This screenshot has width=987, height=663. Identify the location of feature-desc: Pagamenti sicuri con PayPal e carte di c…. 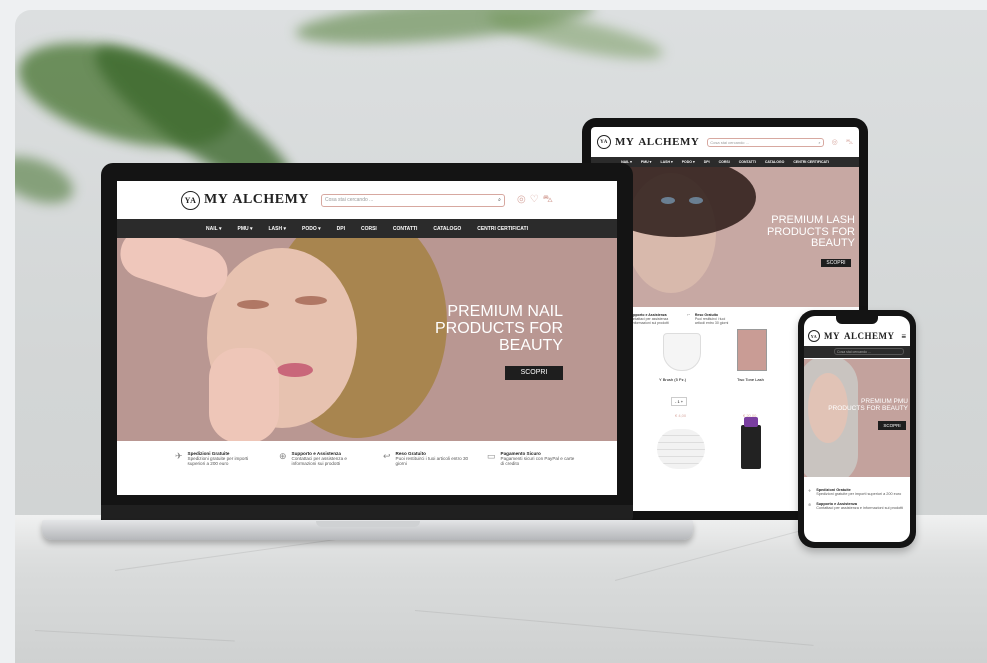
(537, 461).